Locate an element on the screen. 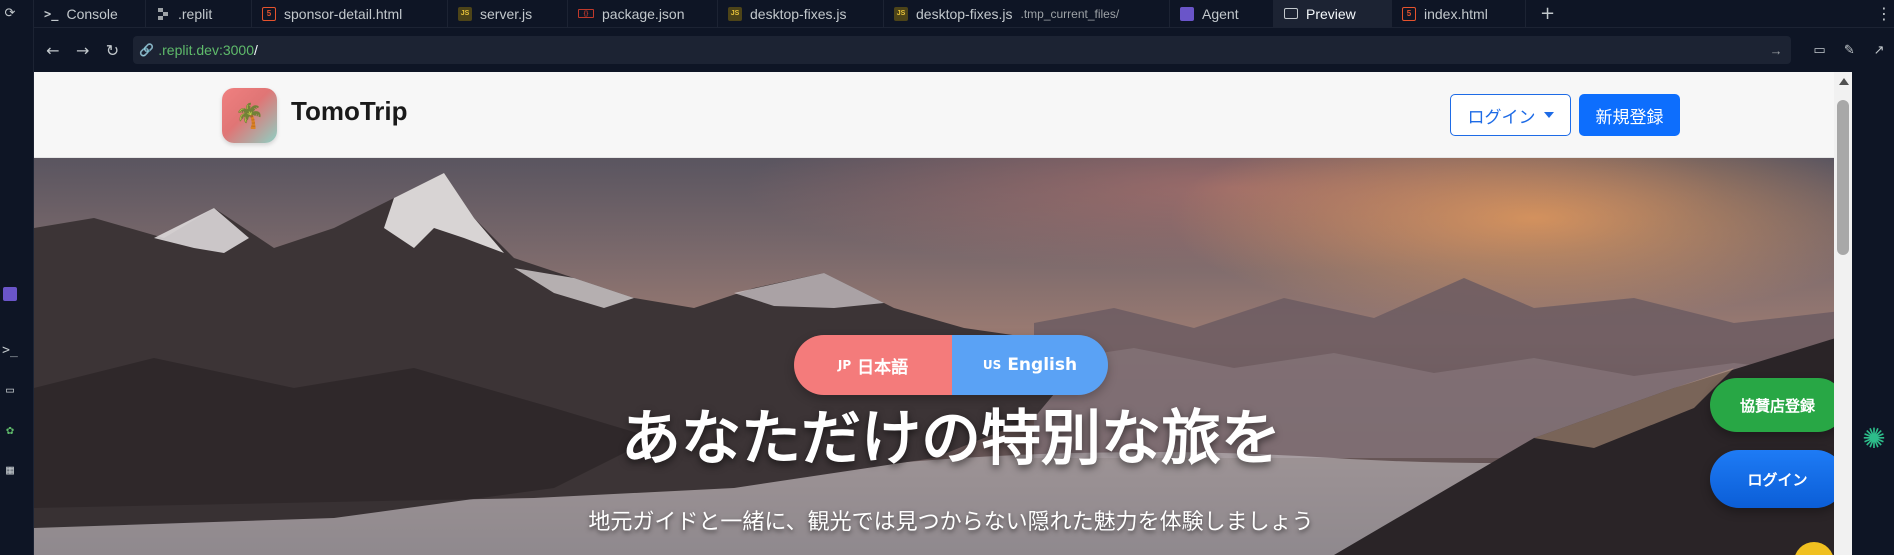 The height and width of the screenshot is (555, 1894). tab-console: >_ Console is located at coordinates (90, 14).